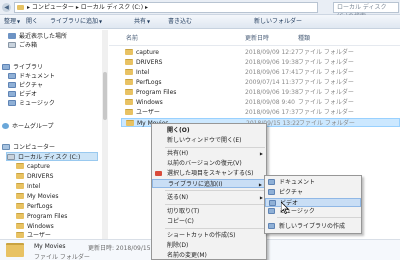  Describe the element at coordinates (22, 67) in the screenshot. I see `nav-item-library: ライブラリ` at that location.